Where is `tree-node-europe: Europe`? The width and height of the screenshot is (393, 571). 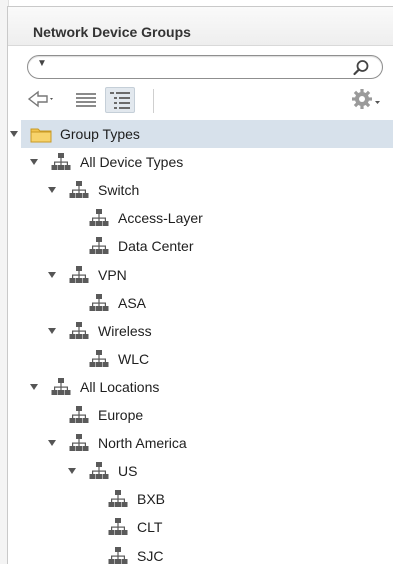 tree-node-europe: Europe is located at coordinates (207, 415).